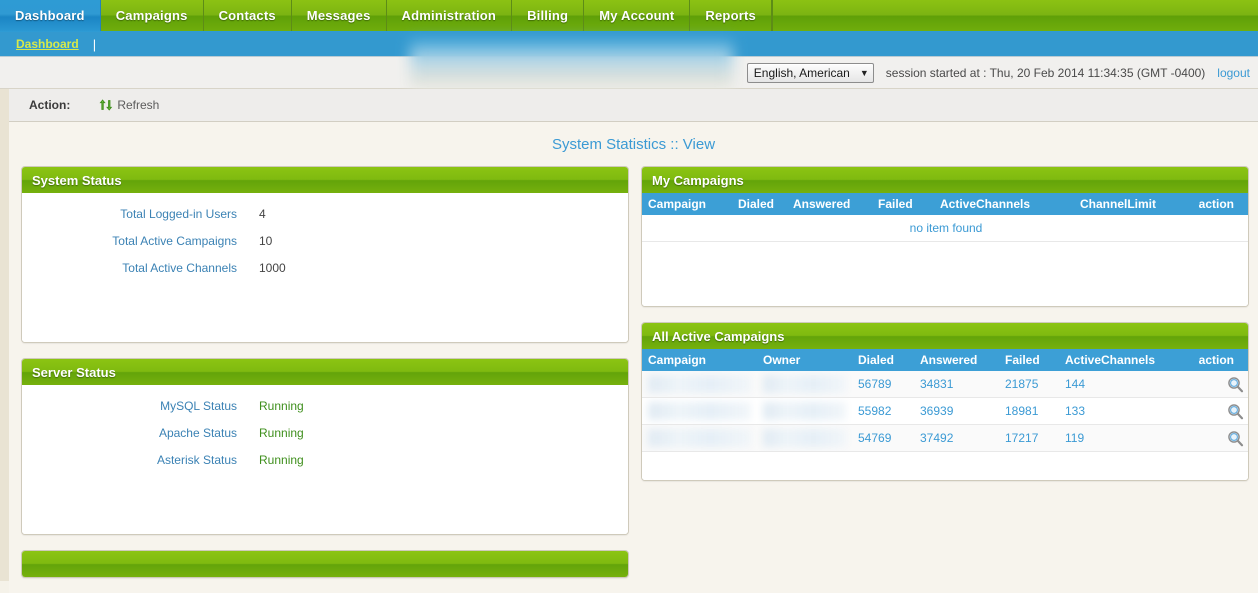 The height and width of the screenshot is (593, 1258). Describe the element at coordinates (698, 180) in the screenshot. I see `panel-my-campaigns-title: My Campaigns` at that location.